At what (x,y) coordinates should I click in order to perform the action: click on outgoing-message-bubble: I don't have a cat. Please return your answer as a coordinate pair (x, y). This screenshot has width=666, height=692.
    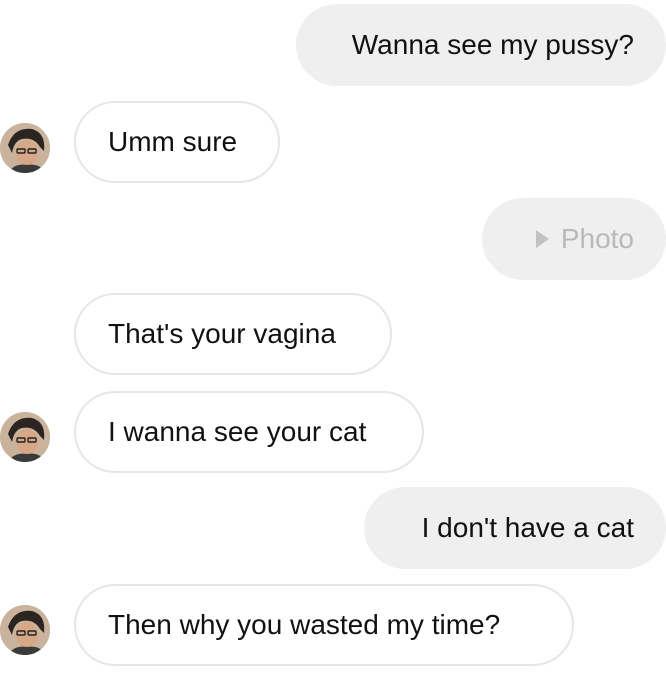
    Looking at the image, I should click on (515, 528).